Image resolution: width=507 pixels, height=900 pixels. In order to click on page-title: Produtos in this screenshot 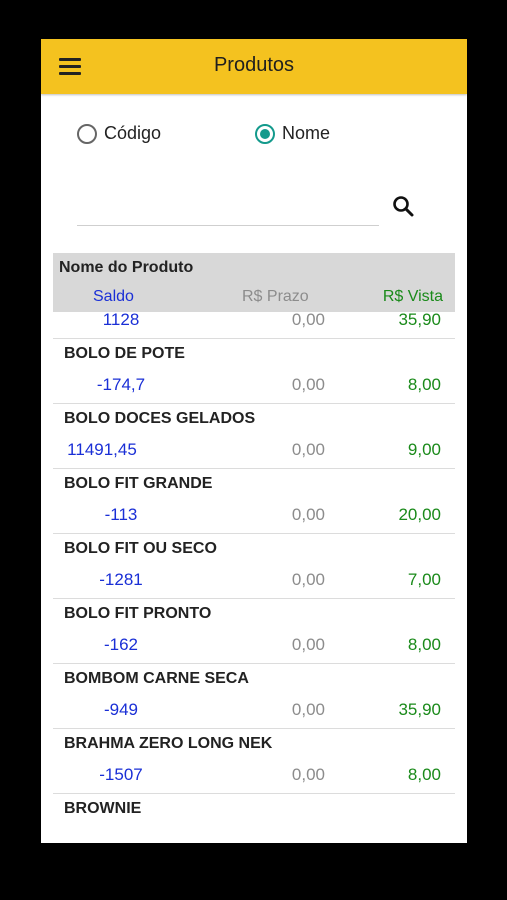, I will do `click(254, 65)`.